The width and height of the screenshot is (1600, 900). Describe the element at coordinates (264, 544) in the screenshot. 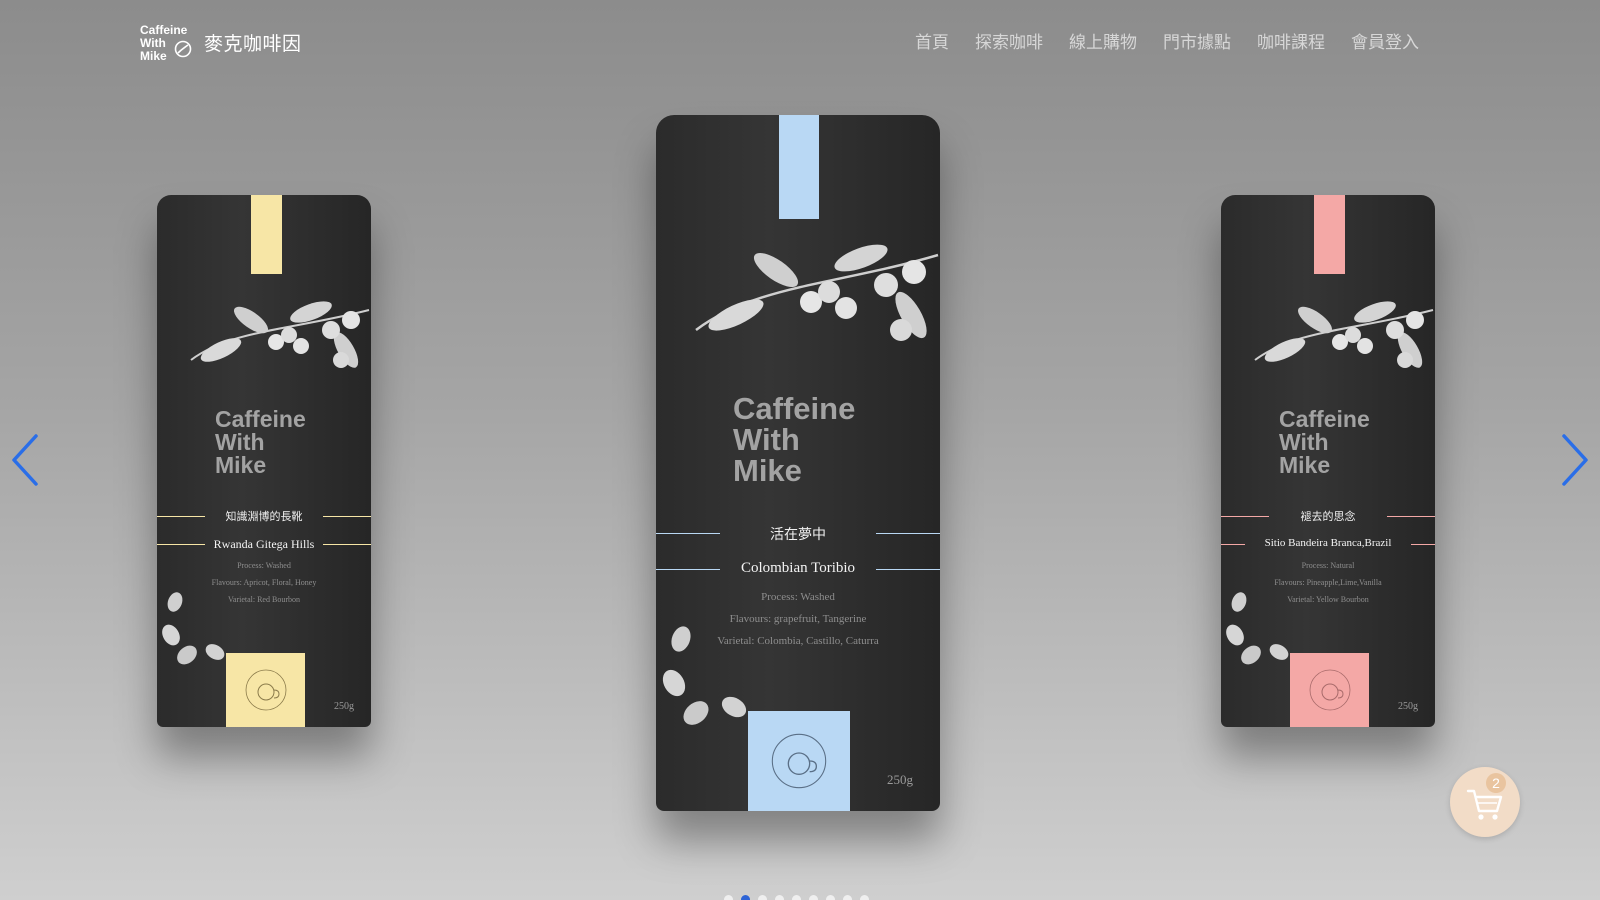

I see `bag-product-name: Rwanda Gitega Hills` at that location.